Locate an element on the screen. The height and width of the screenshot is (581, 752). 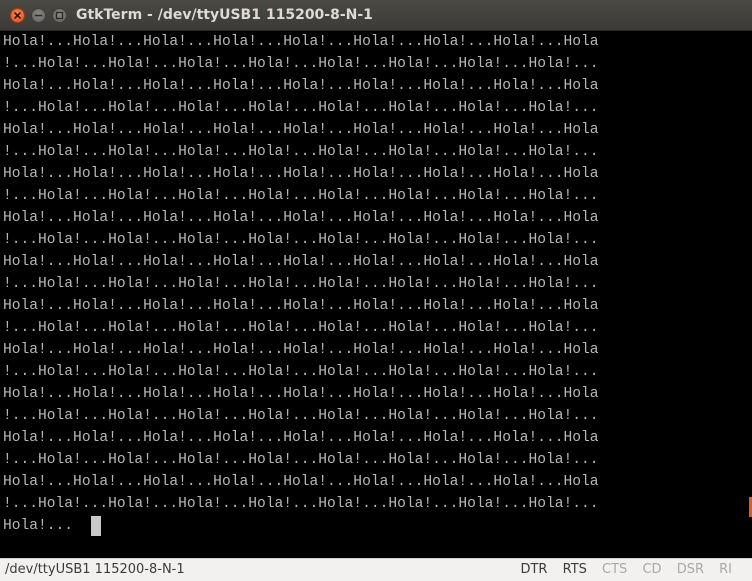
maximize-icon is located at coordinates (59, 15).